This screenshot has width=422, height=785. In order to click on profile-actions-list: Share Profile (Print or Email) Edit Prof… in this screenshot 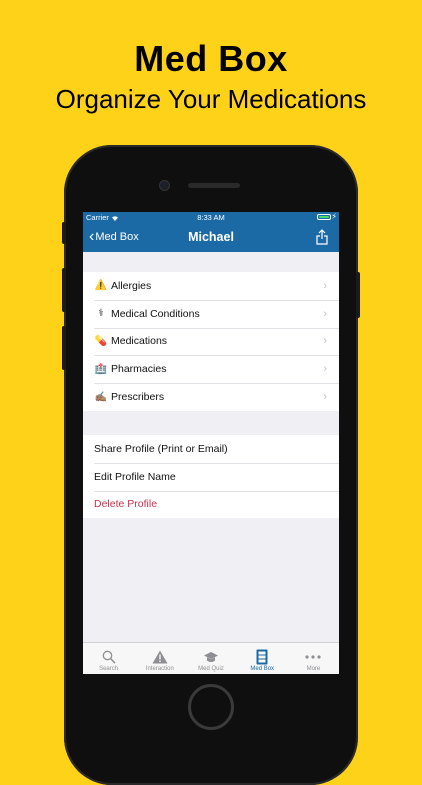, I will do `click(211, 477)`.